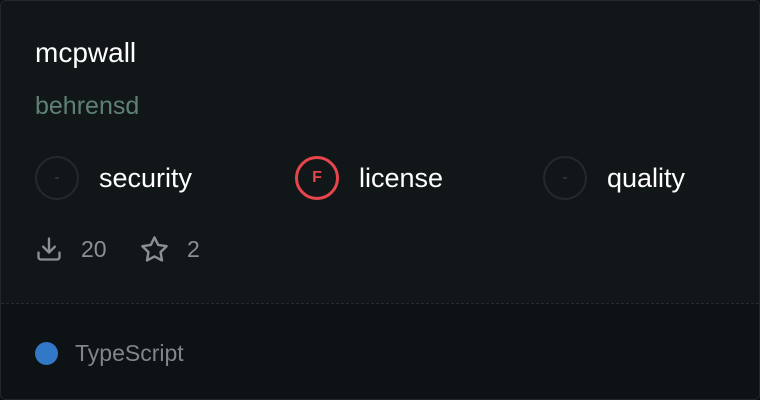  What do you see at coordinates (57, 178) in the screenshot?
I see `security-grade-badge: -` at bounding box center [57, 178].